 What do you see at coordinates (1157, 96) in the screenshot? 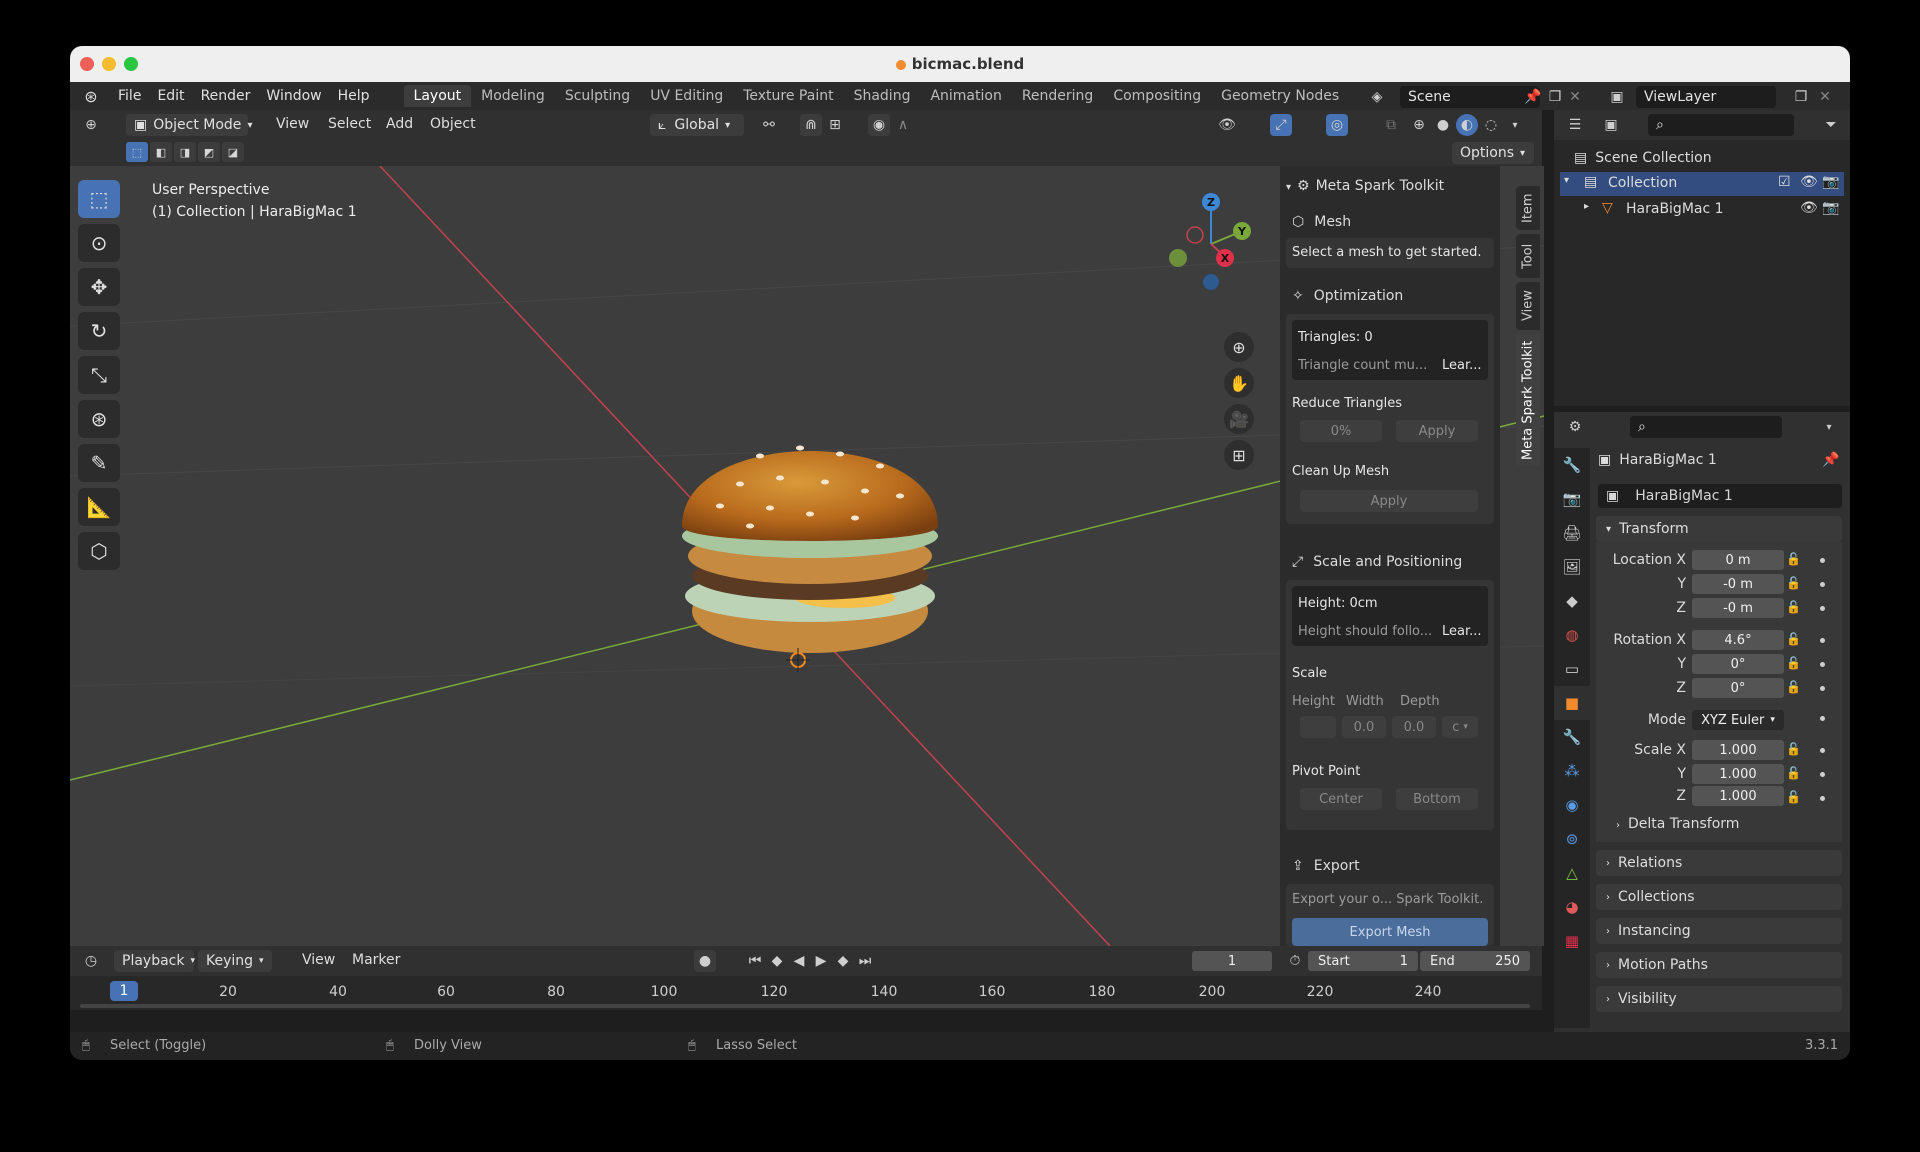
I see `tab-compositing: Compositing` at bounding box center [1157, 96].